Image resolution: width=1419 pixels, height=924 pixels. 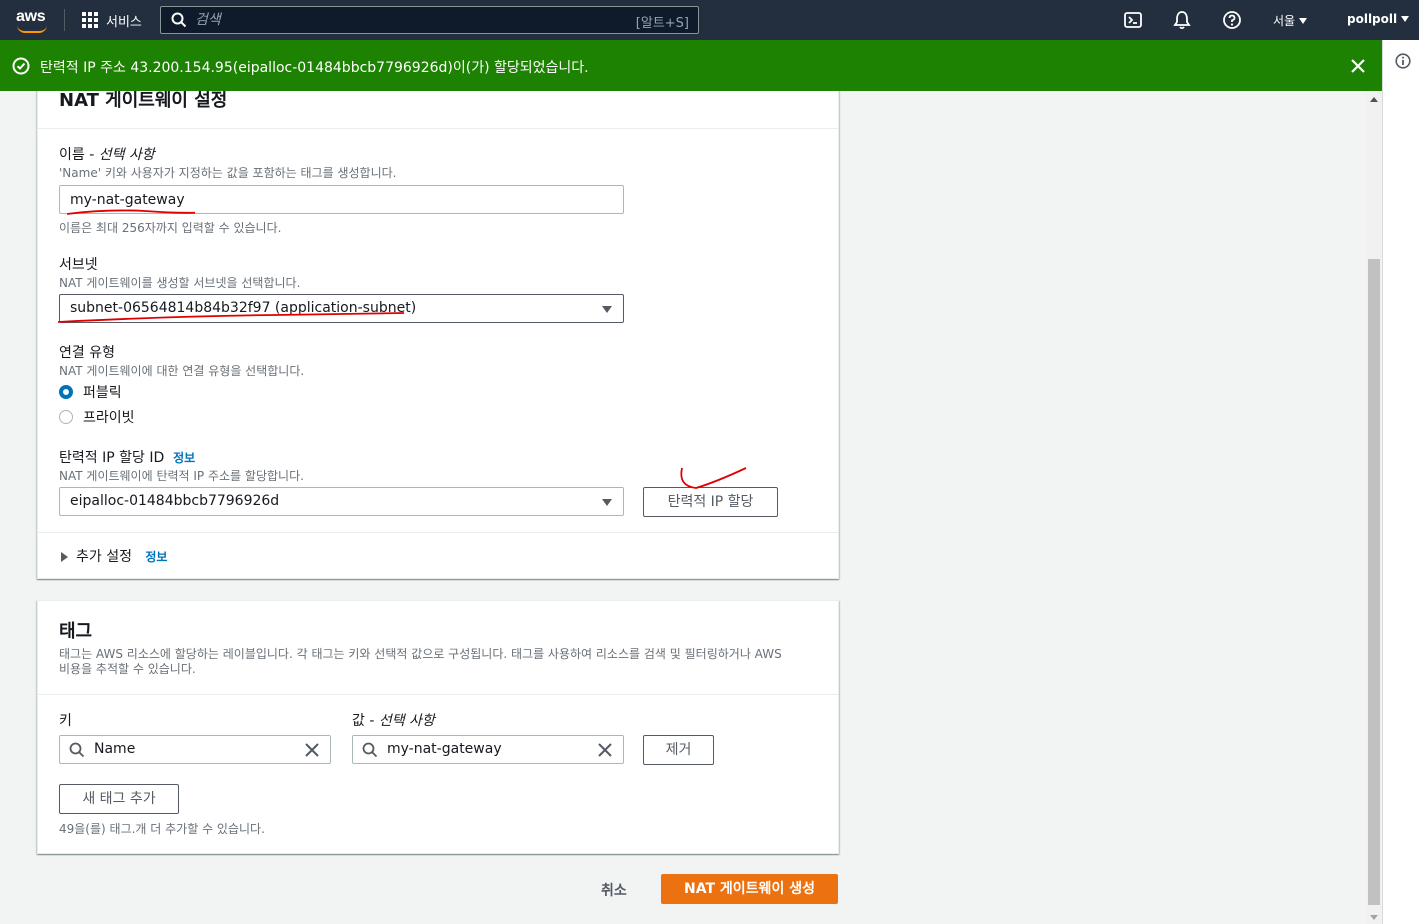 What do you see at coordinates (127, 669) in the screenshot?
I see `tags-description-line2: 비용을 추적할 수 있습니다.` at bounding box center [127, 669].